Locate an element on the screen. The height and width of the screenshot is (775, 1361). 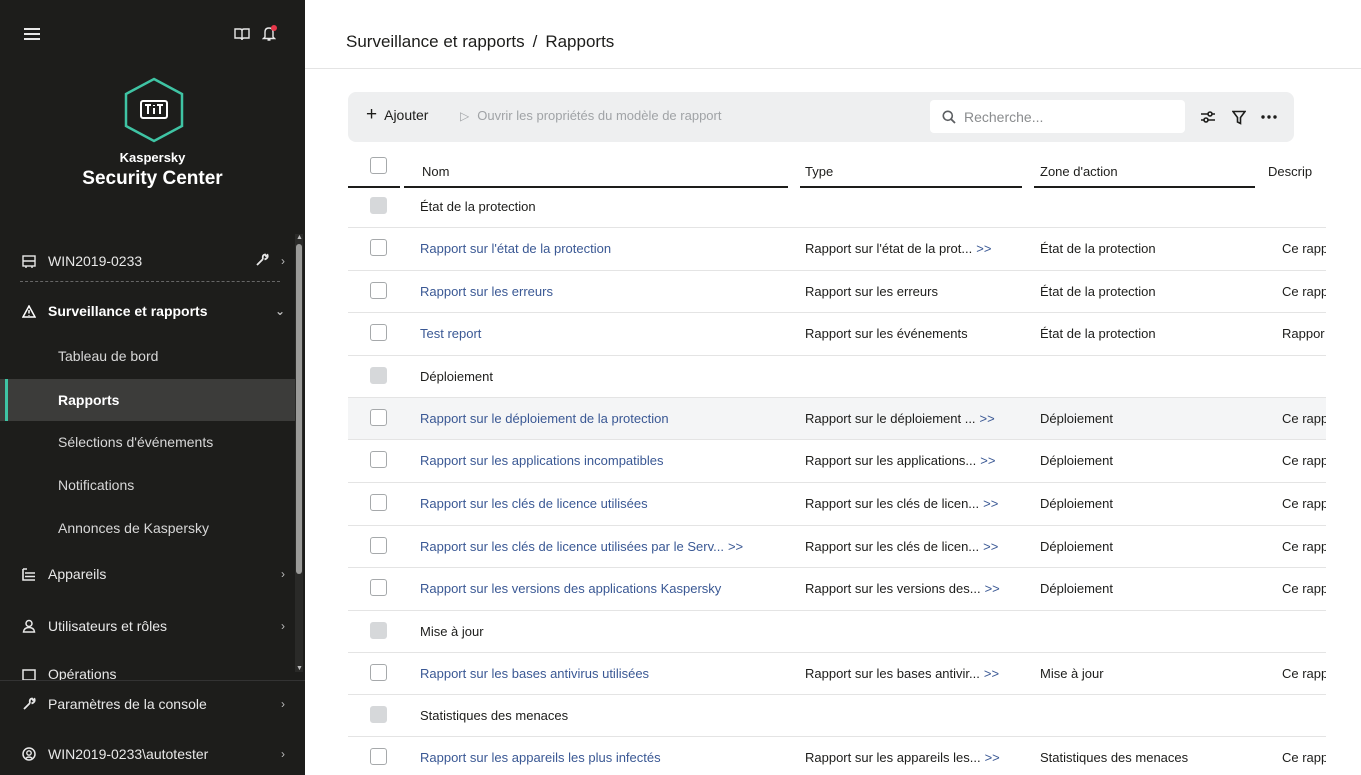
select-all-checkbox is located at coordinates (378, 165).